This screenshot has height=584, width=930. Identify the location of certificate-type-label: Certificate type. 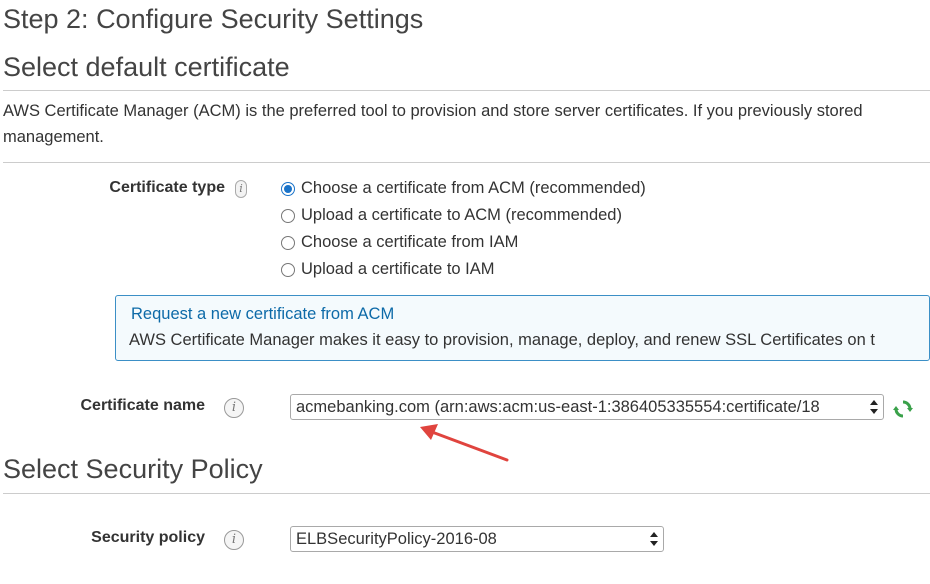
(167, 187).